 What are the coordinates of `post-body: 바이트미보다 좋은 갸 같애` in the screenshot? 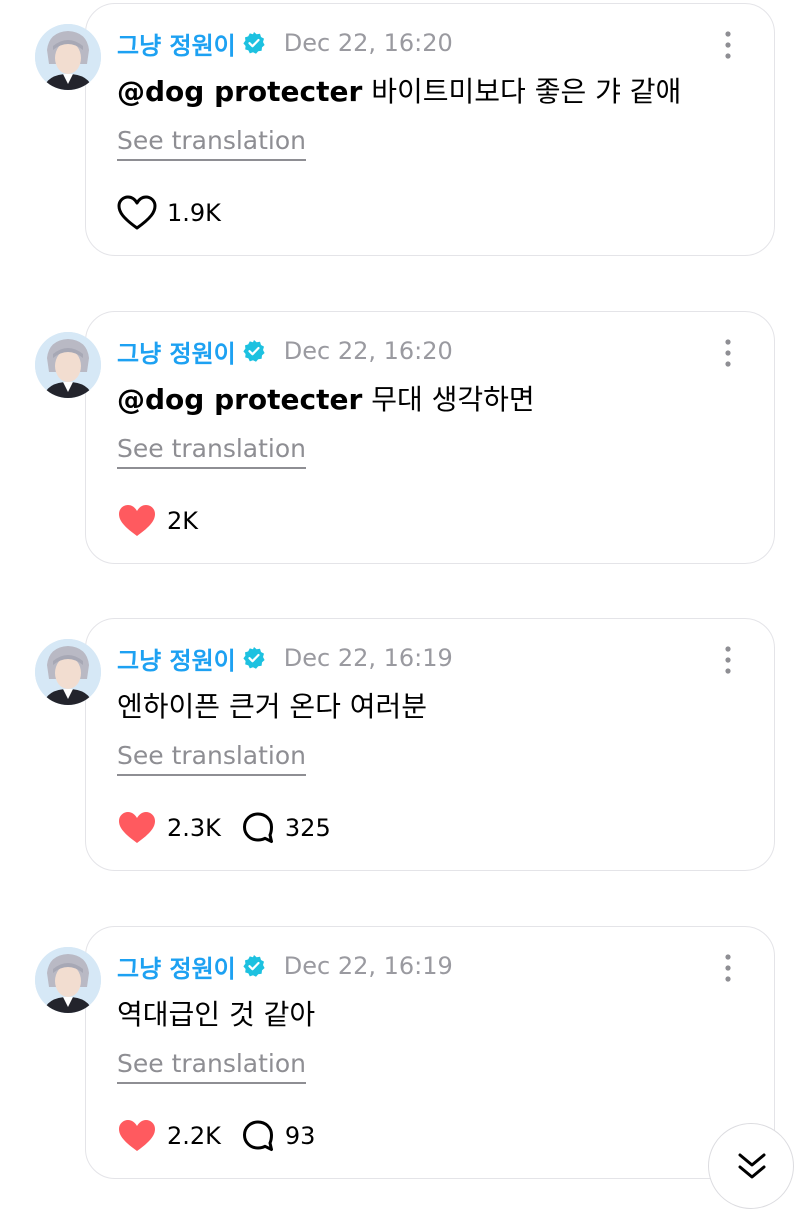 It's located at (522, 91).